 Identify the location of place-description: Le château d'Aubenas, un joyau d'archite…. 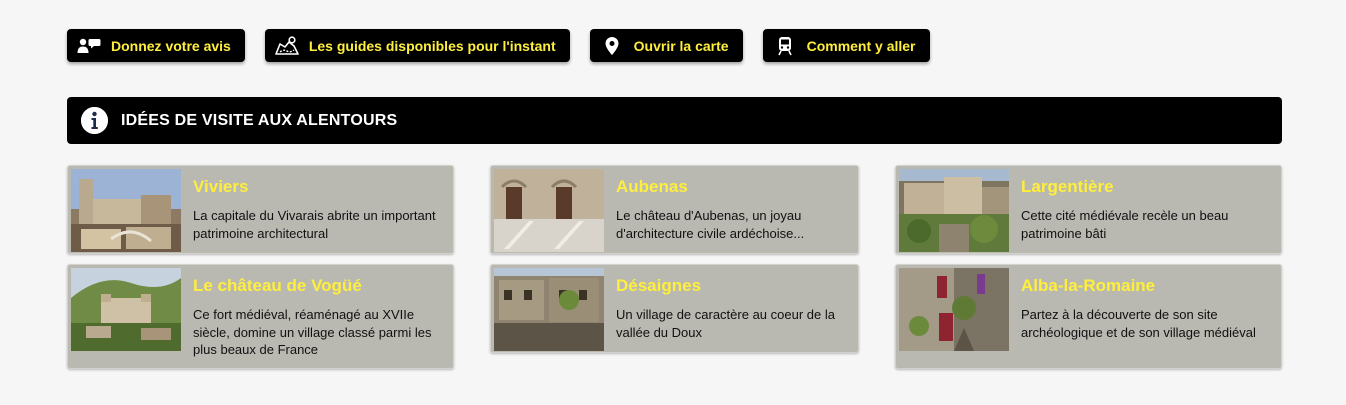
(710, 224).